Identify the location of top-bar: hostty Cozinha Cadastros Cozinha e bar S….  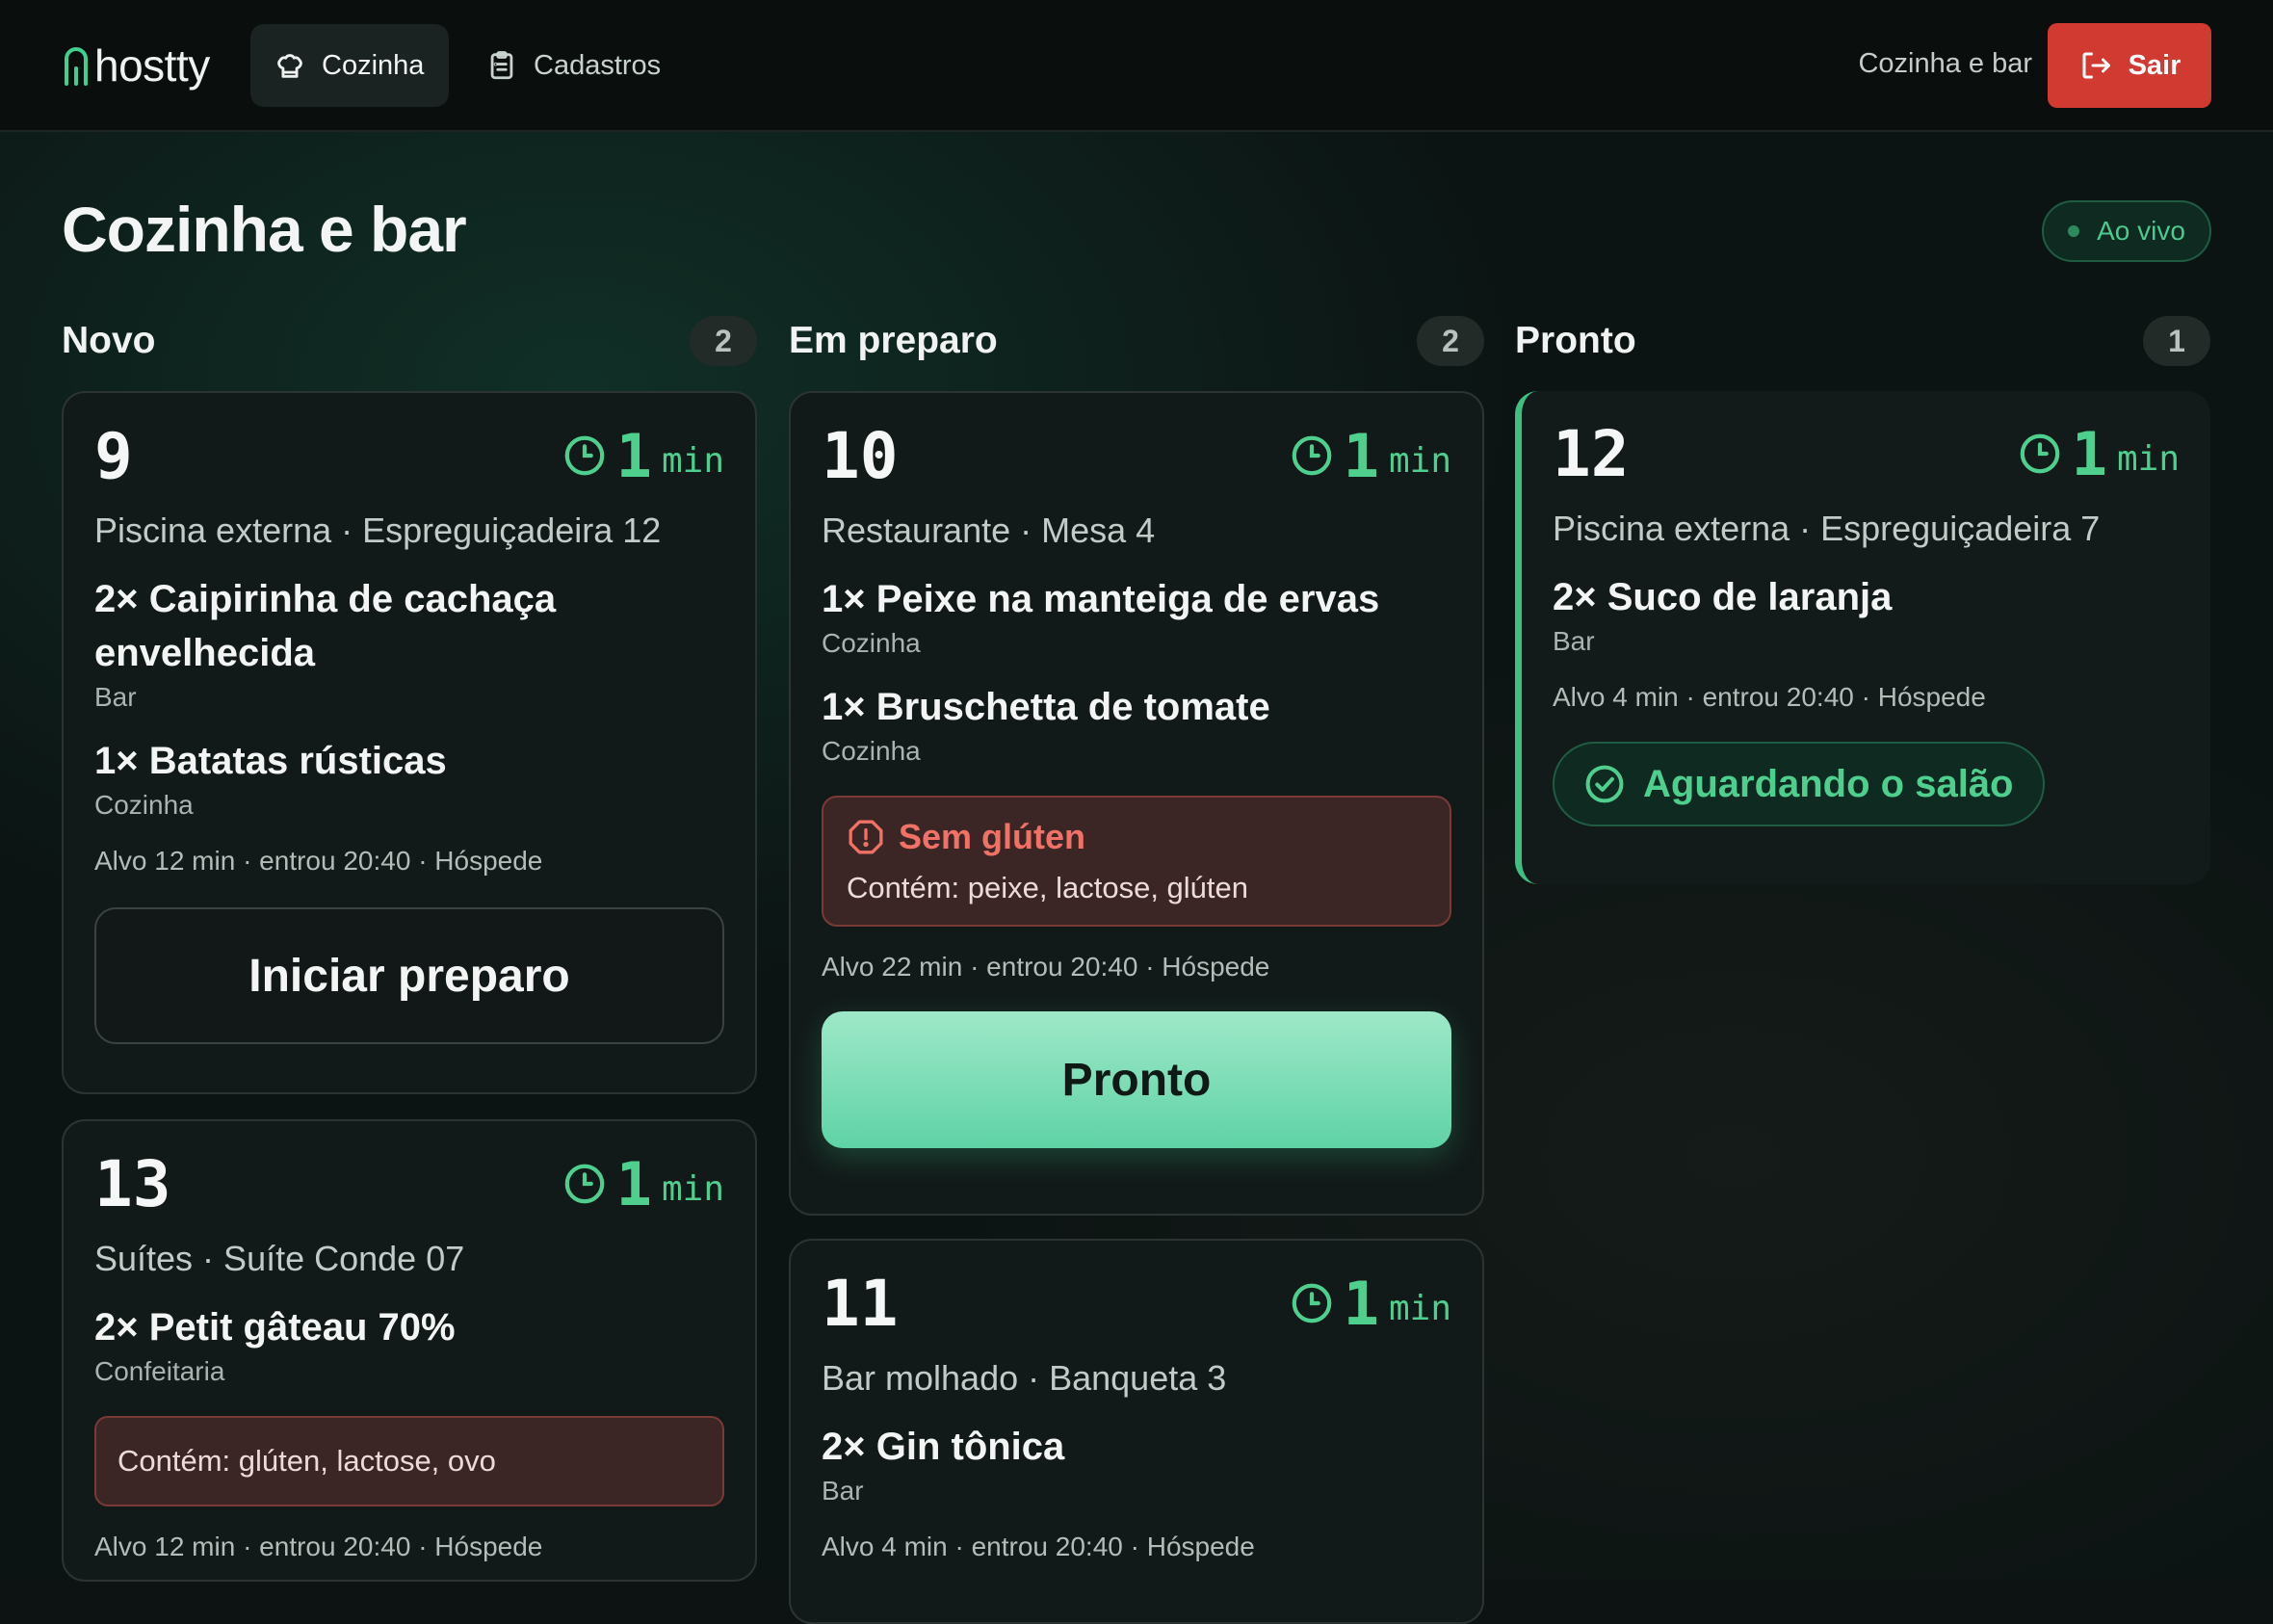
(1136, 66).